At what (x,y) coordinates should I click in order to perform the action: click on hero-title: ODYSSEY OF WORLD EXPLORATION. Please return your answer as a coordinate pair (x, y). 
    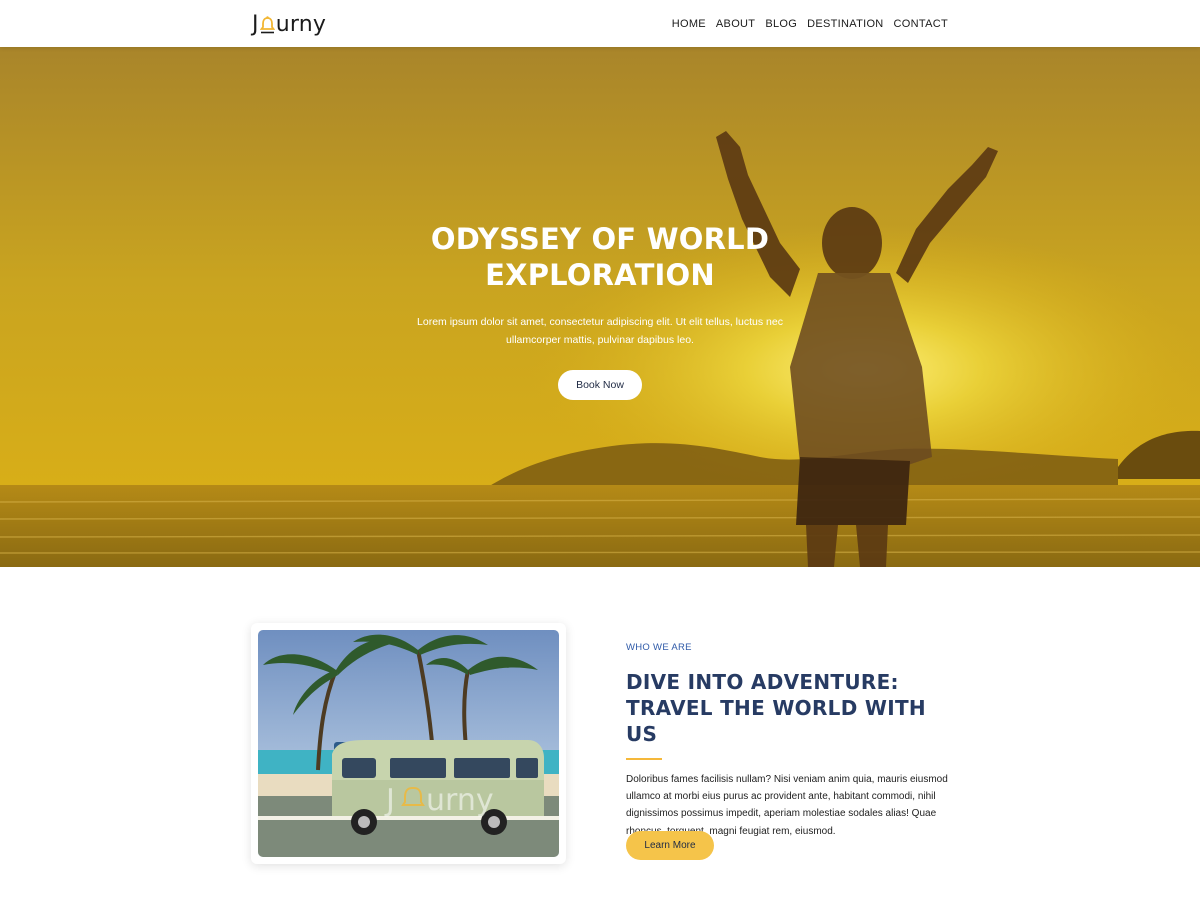
    Looking at the image, I should click on (600, 257).